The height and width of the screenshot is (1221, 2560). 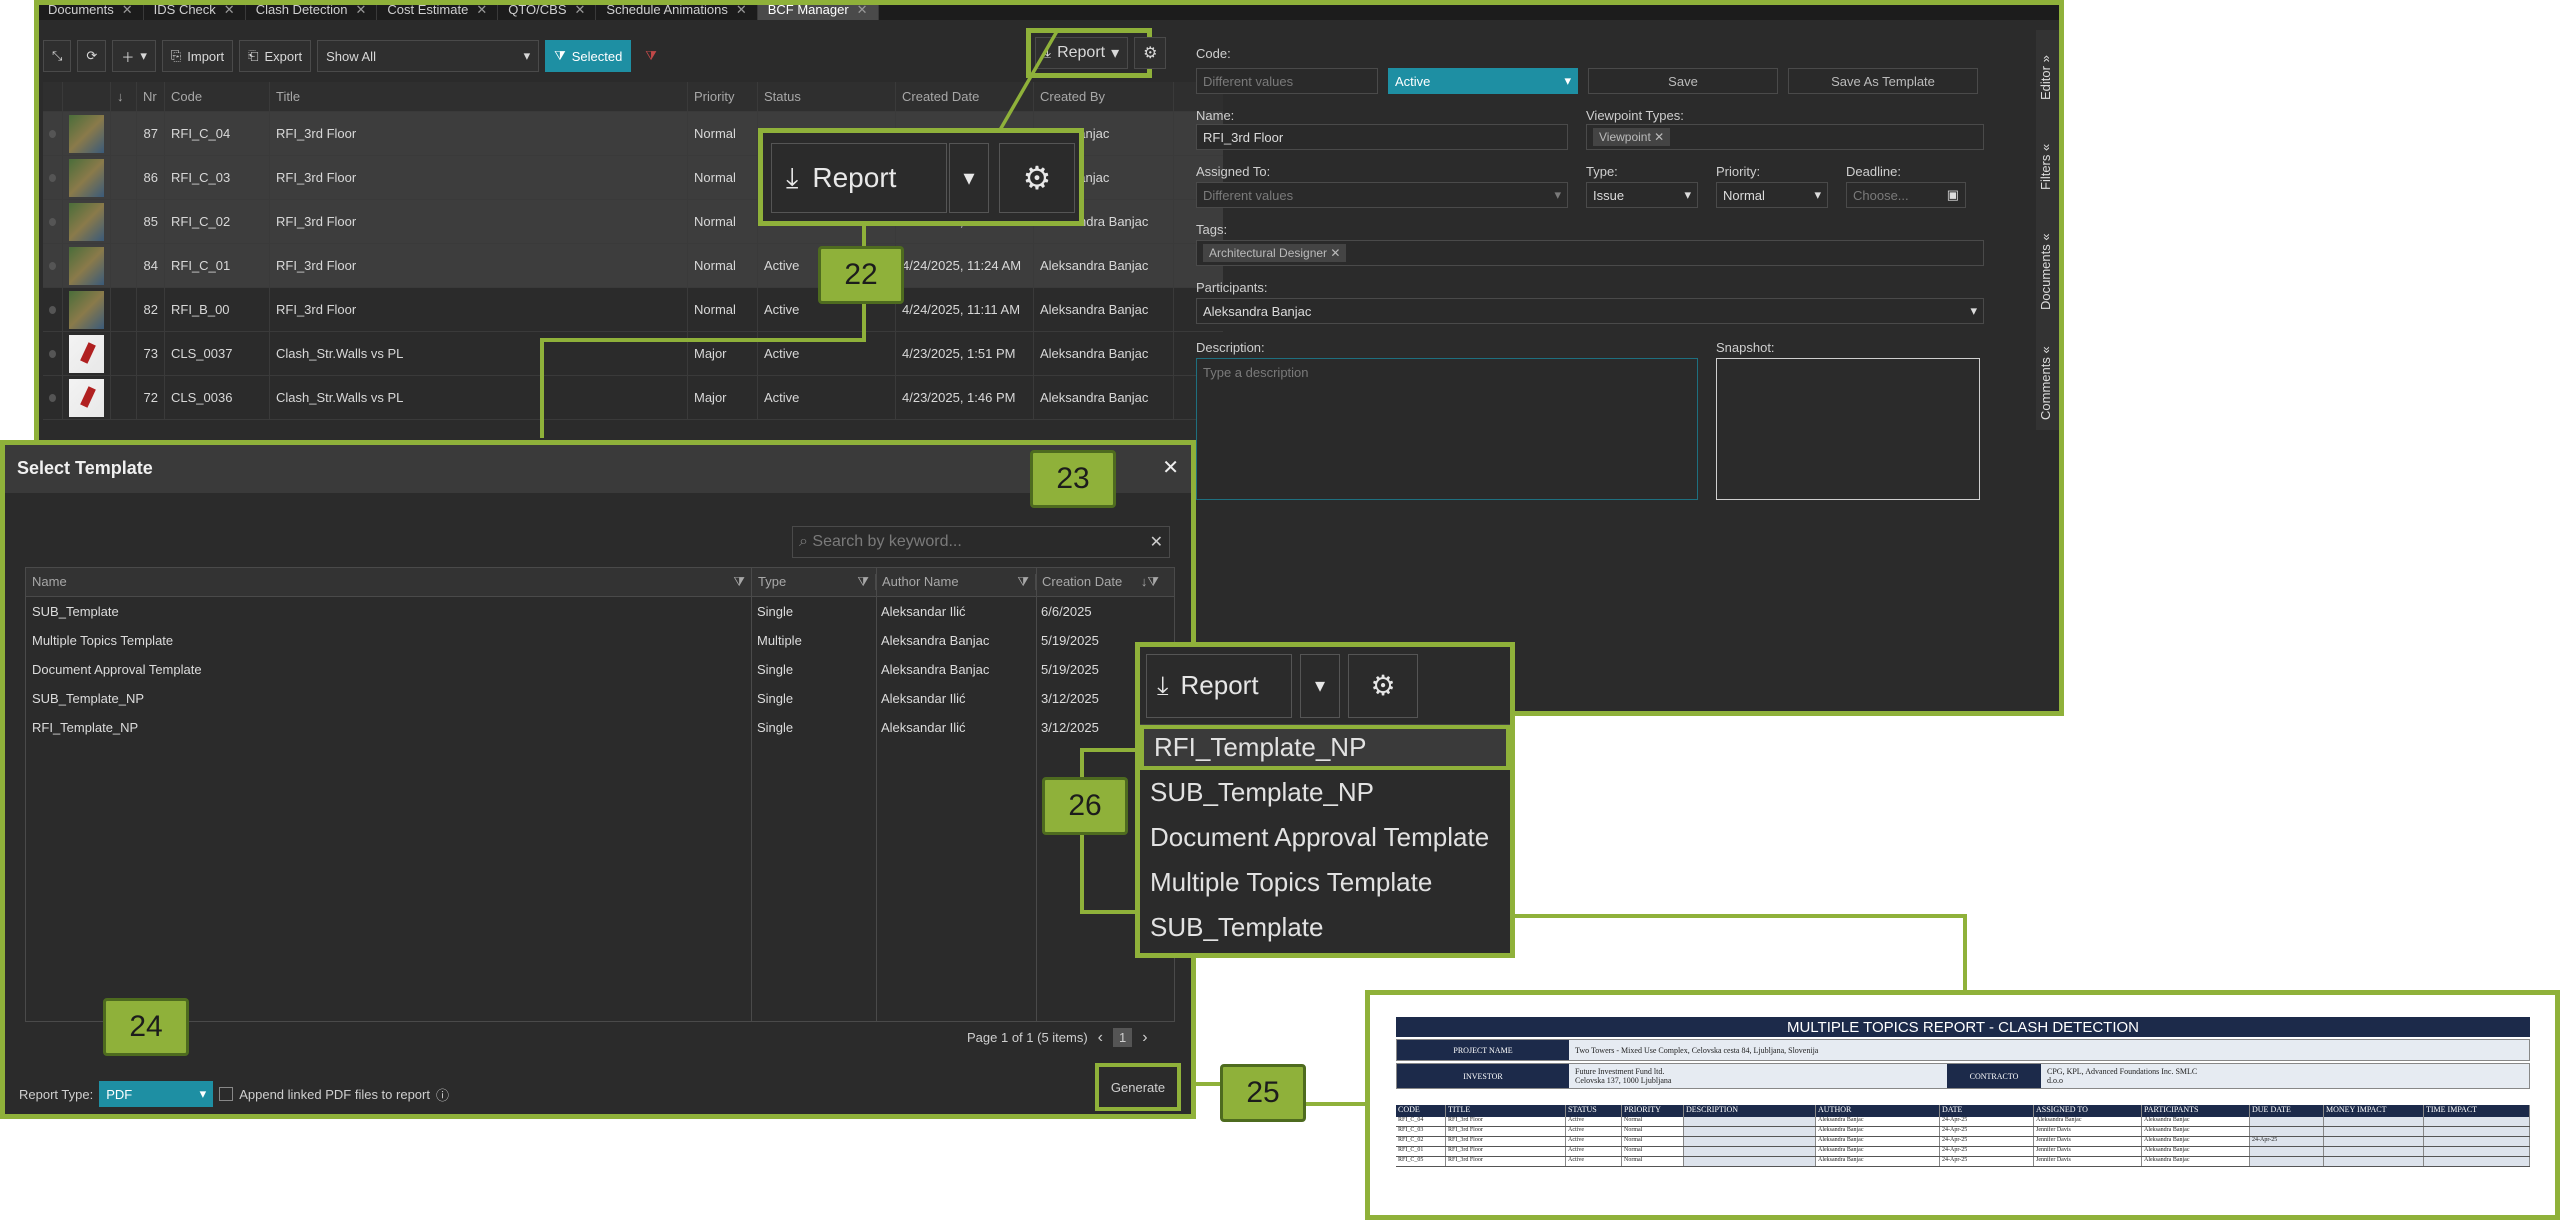 I want to click on code-field: Different values, so click(x=1287, y=81).